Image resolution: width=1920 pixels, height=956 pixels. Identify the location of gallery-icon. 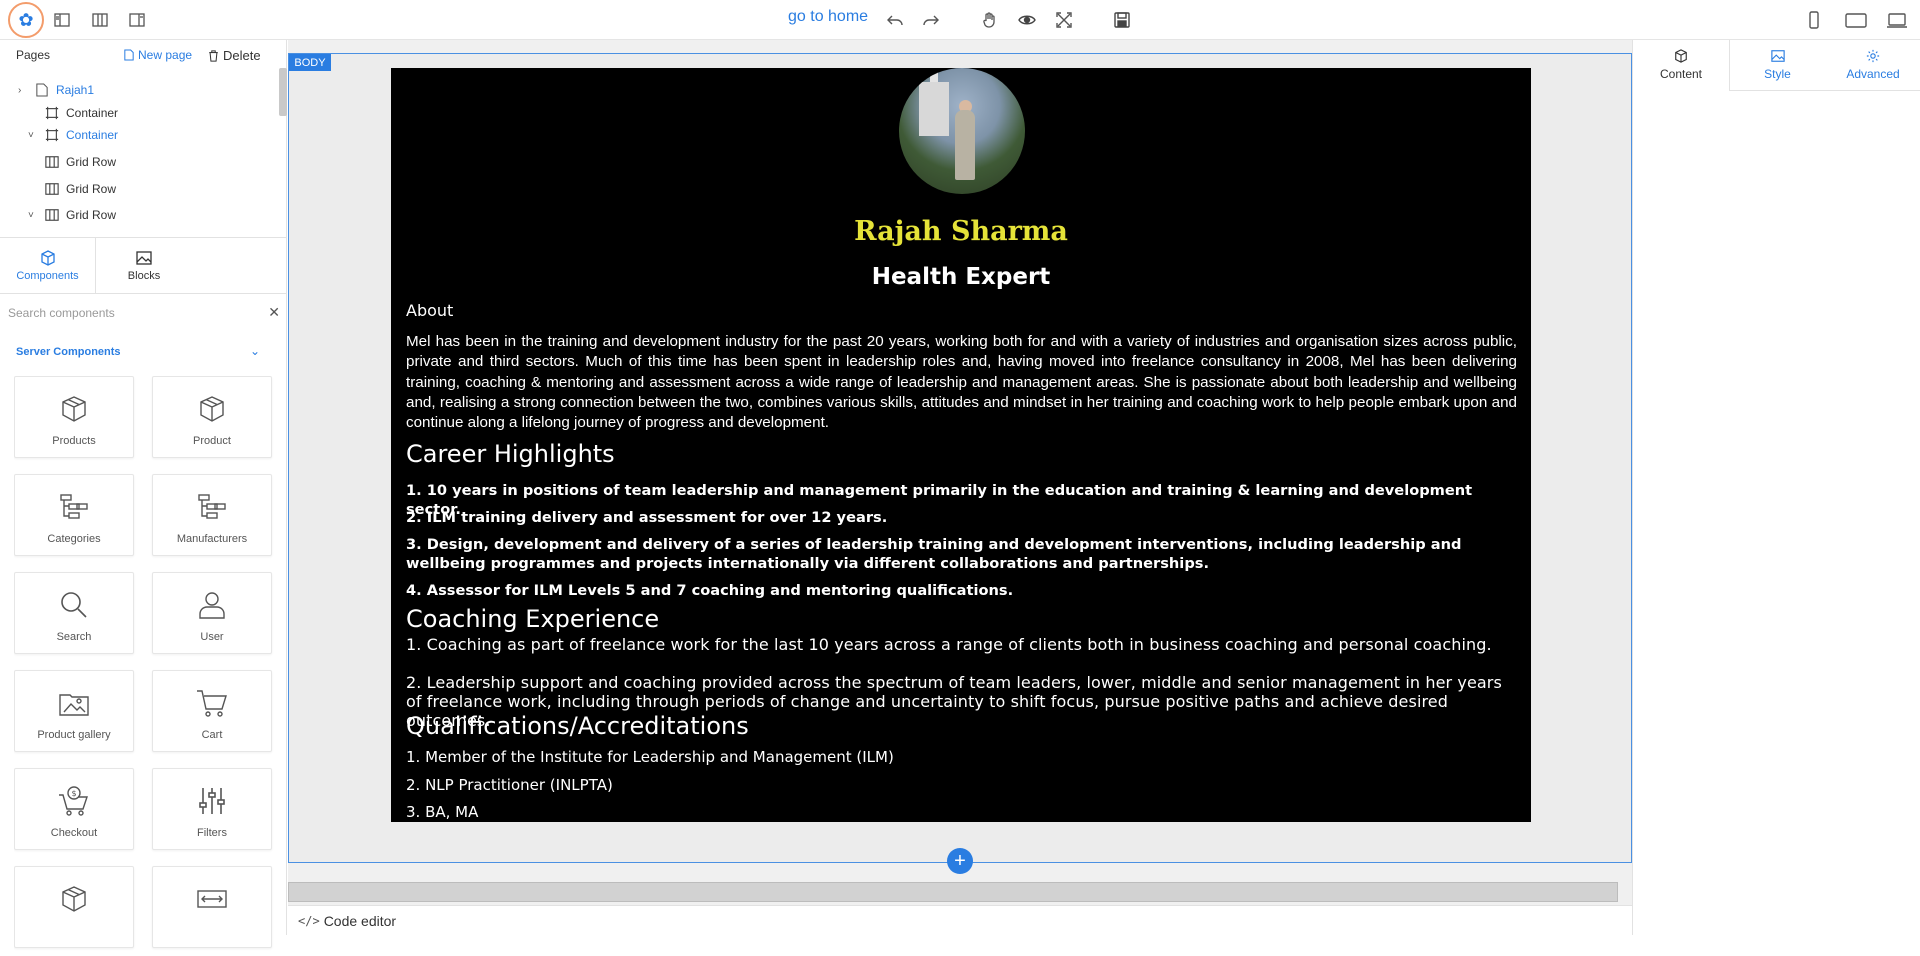
(74, 705).